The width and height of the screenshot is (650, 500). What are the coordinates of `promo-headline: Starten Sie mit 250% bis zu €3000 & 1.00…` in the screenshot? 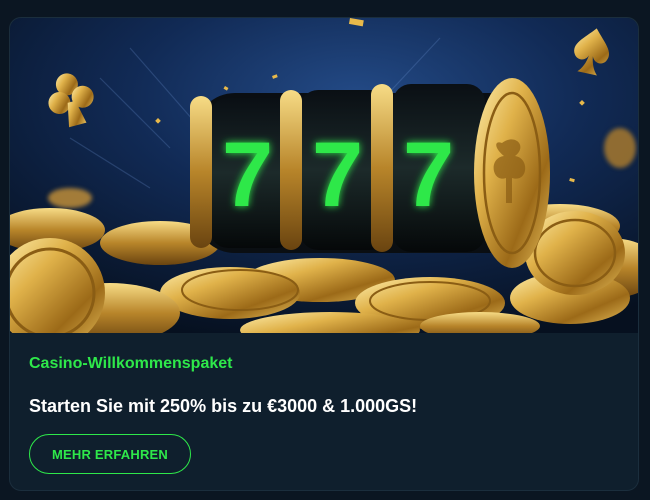 It's located at (223, 406).